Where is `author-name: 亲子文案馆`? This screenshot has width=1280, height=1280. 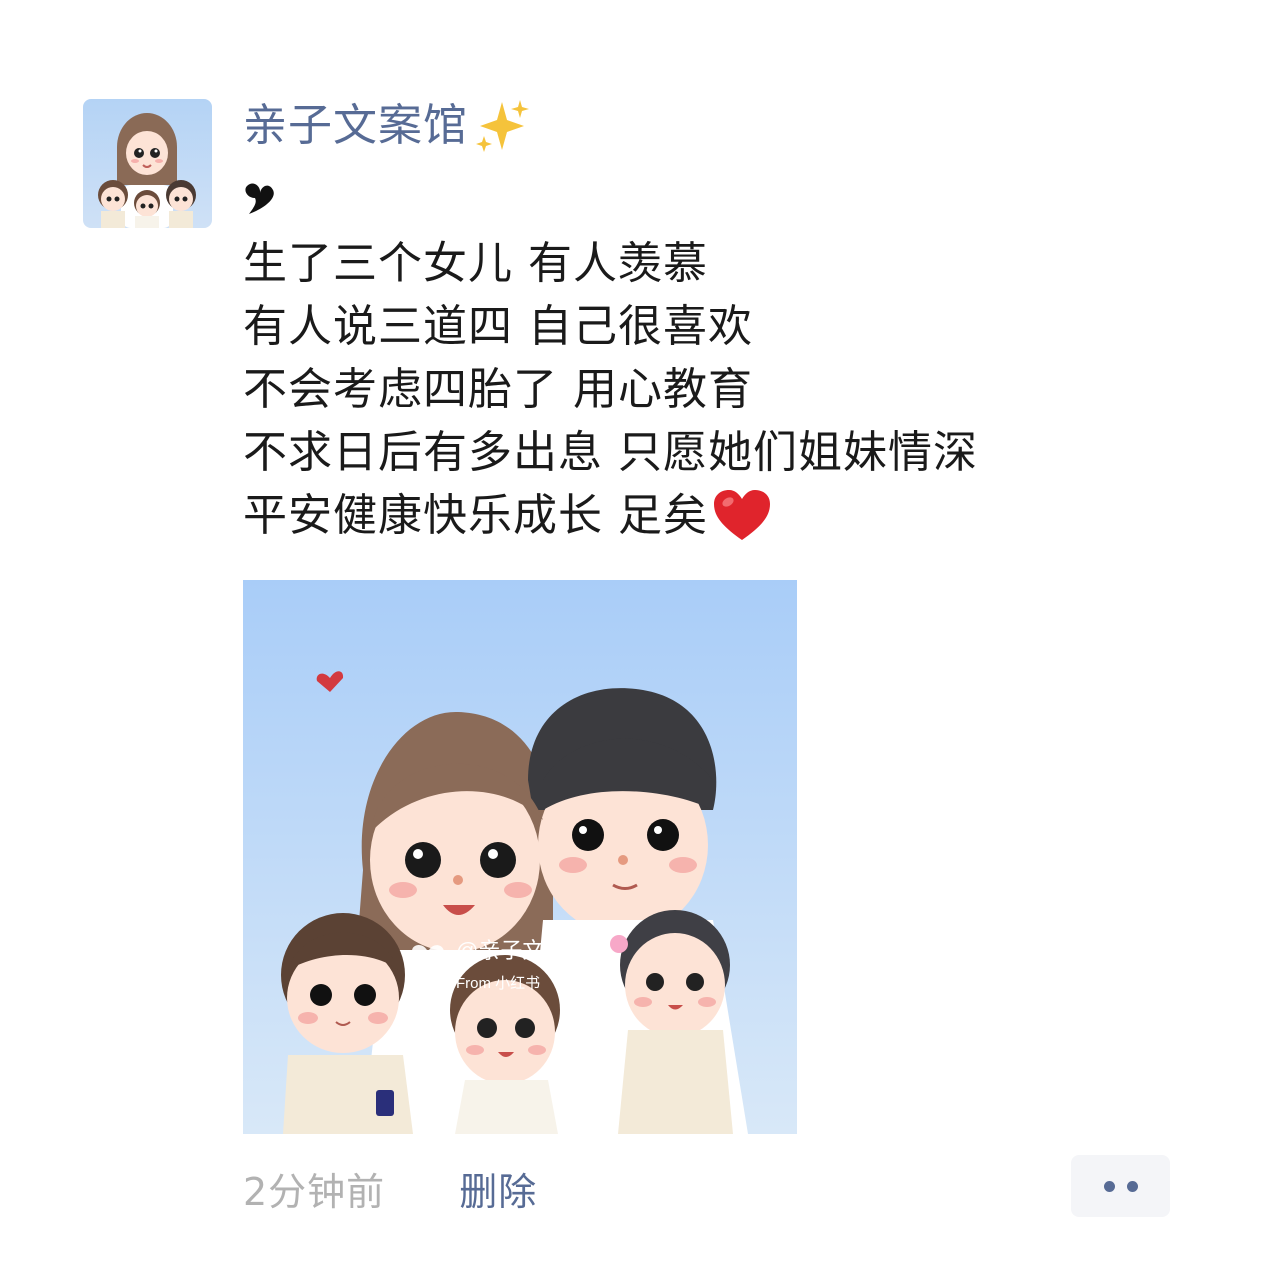
author-name: 亲子文案馆 is located at coordinates (355, 126).